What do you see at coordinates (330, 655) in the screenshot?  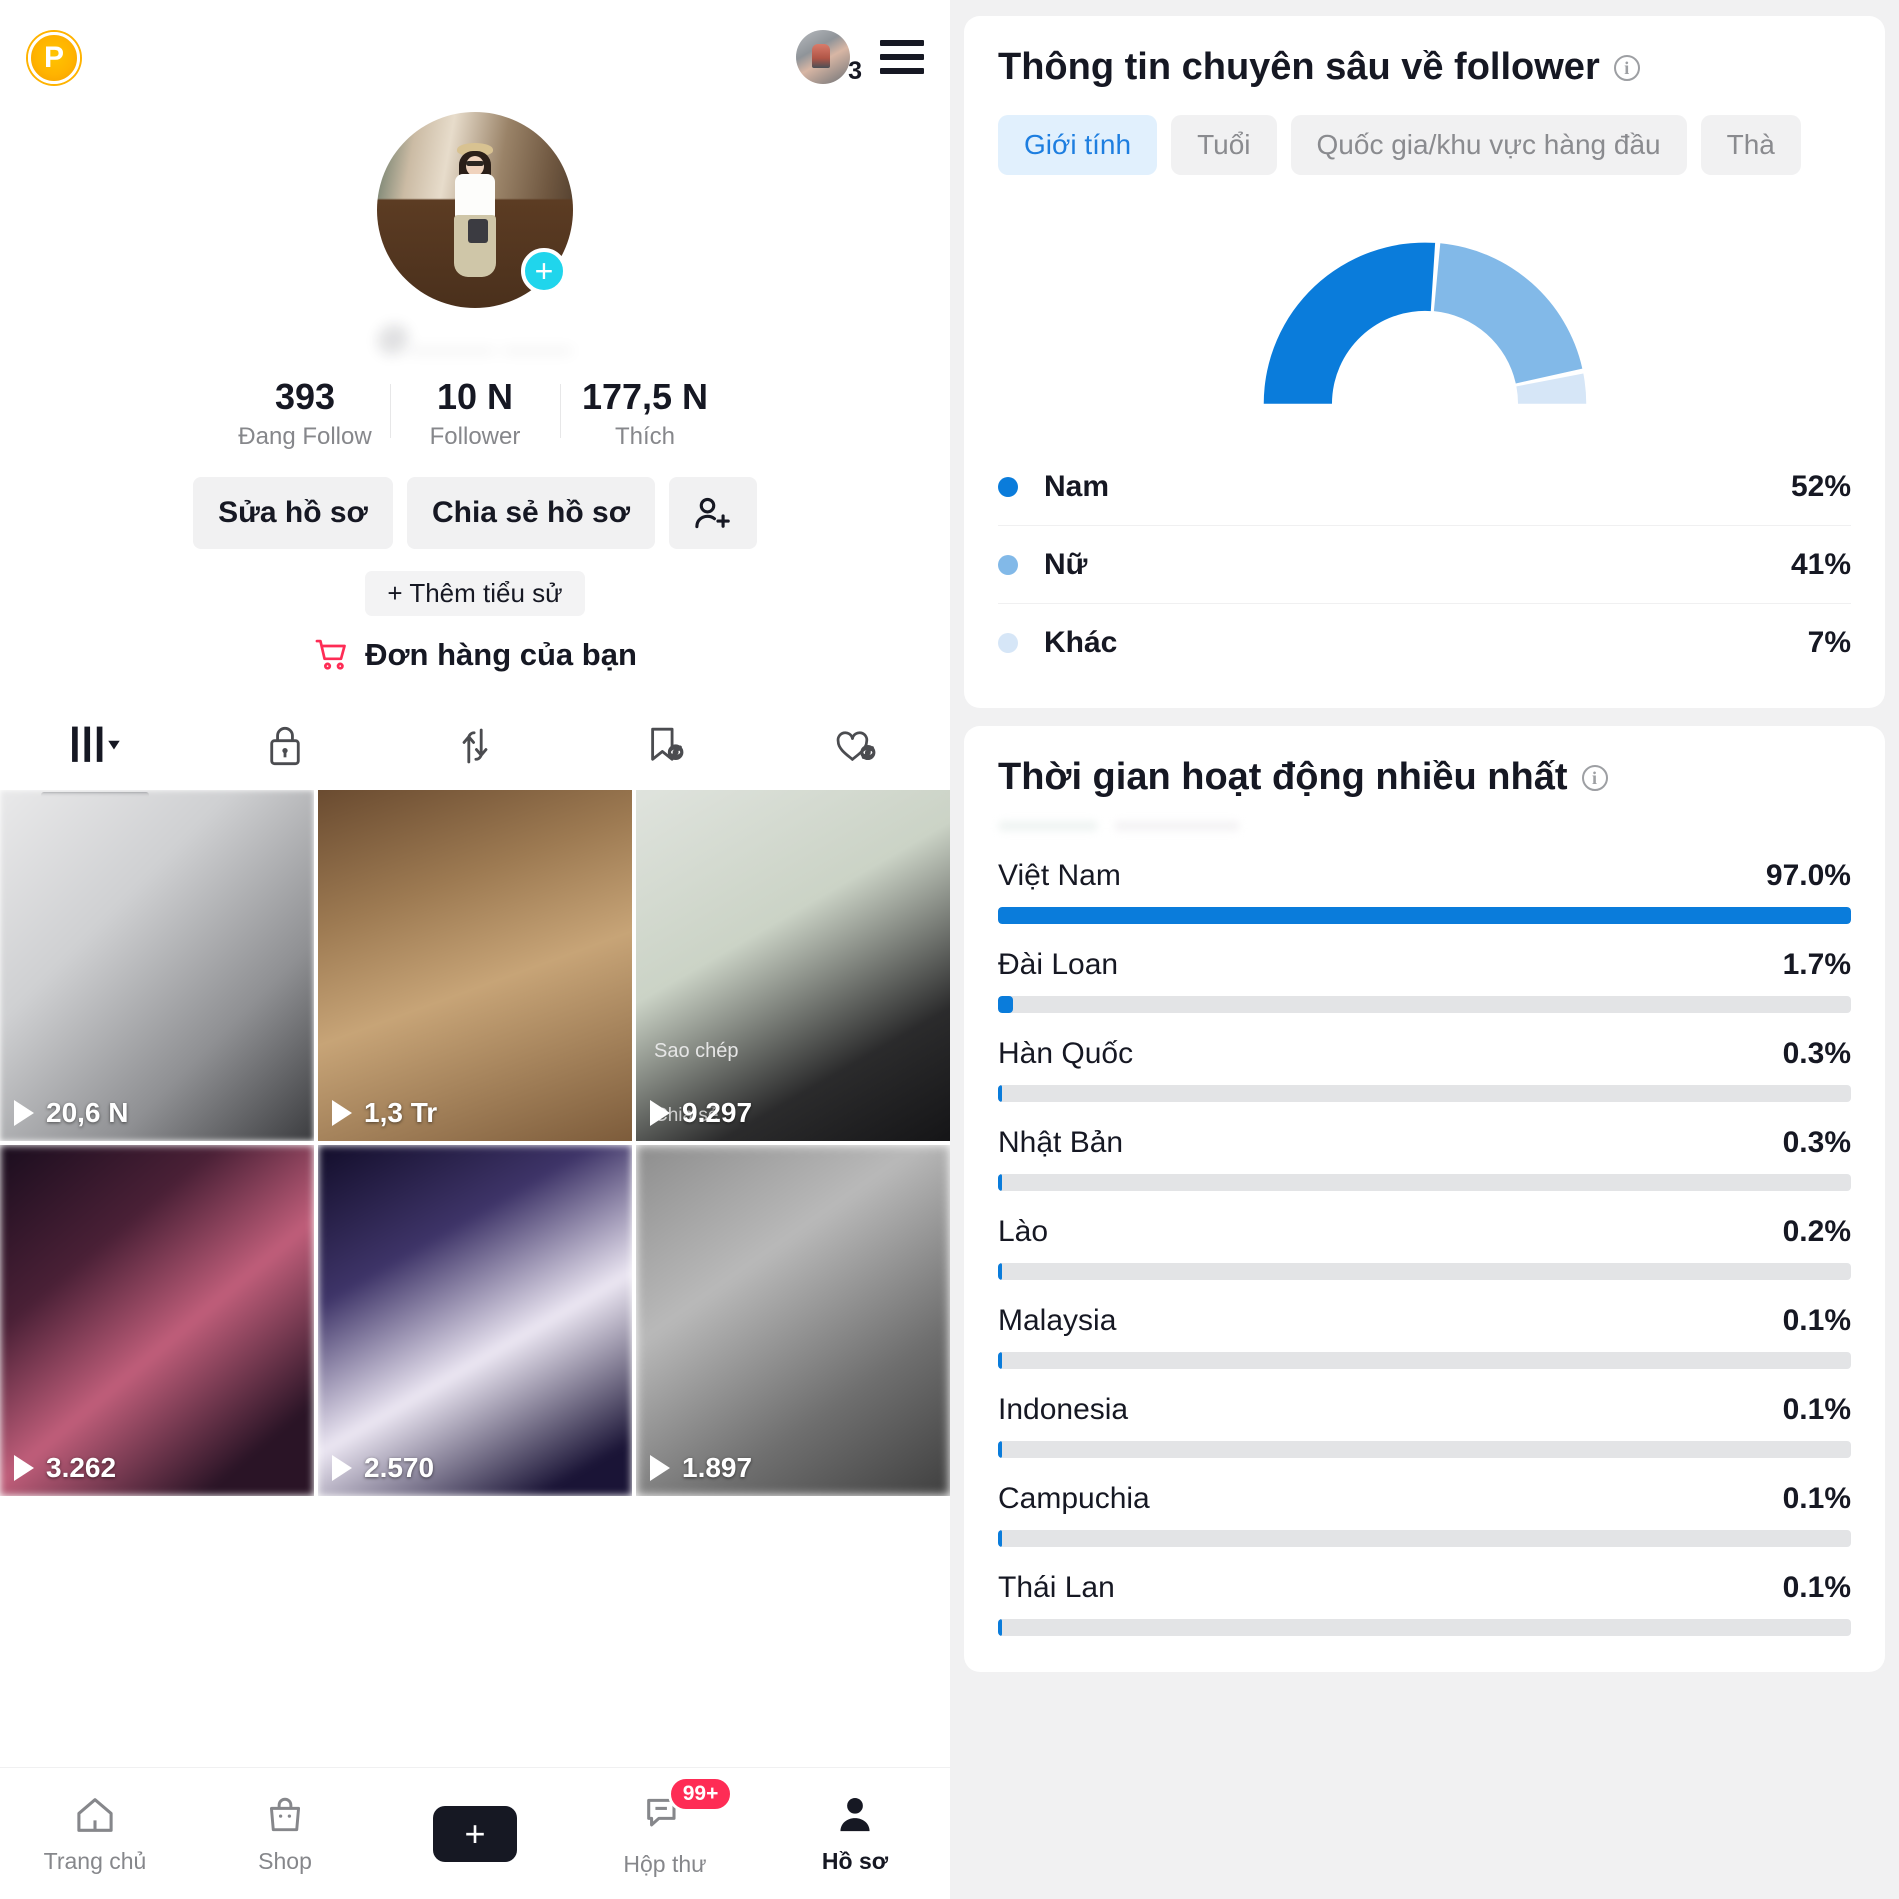 I see `shopping-cart-icon` at bounding box center [330, 655].